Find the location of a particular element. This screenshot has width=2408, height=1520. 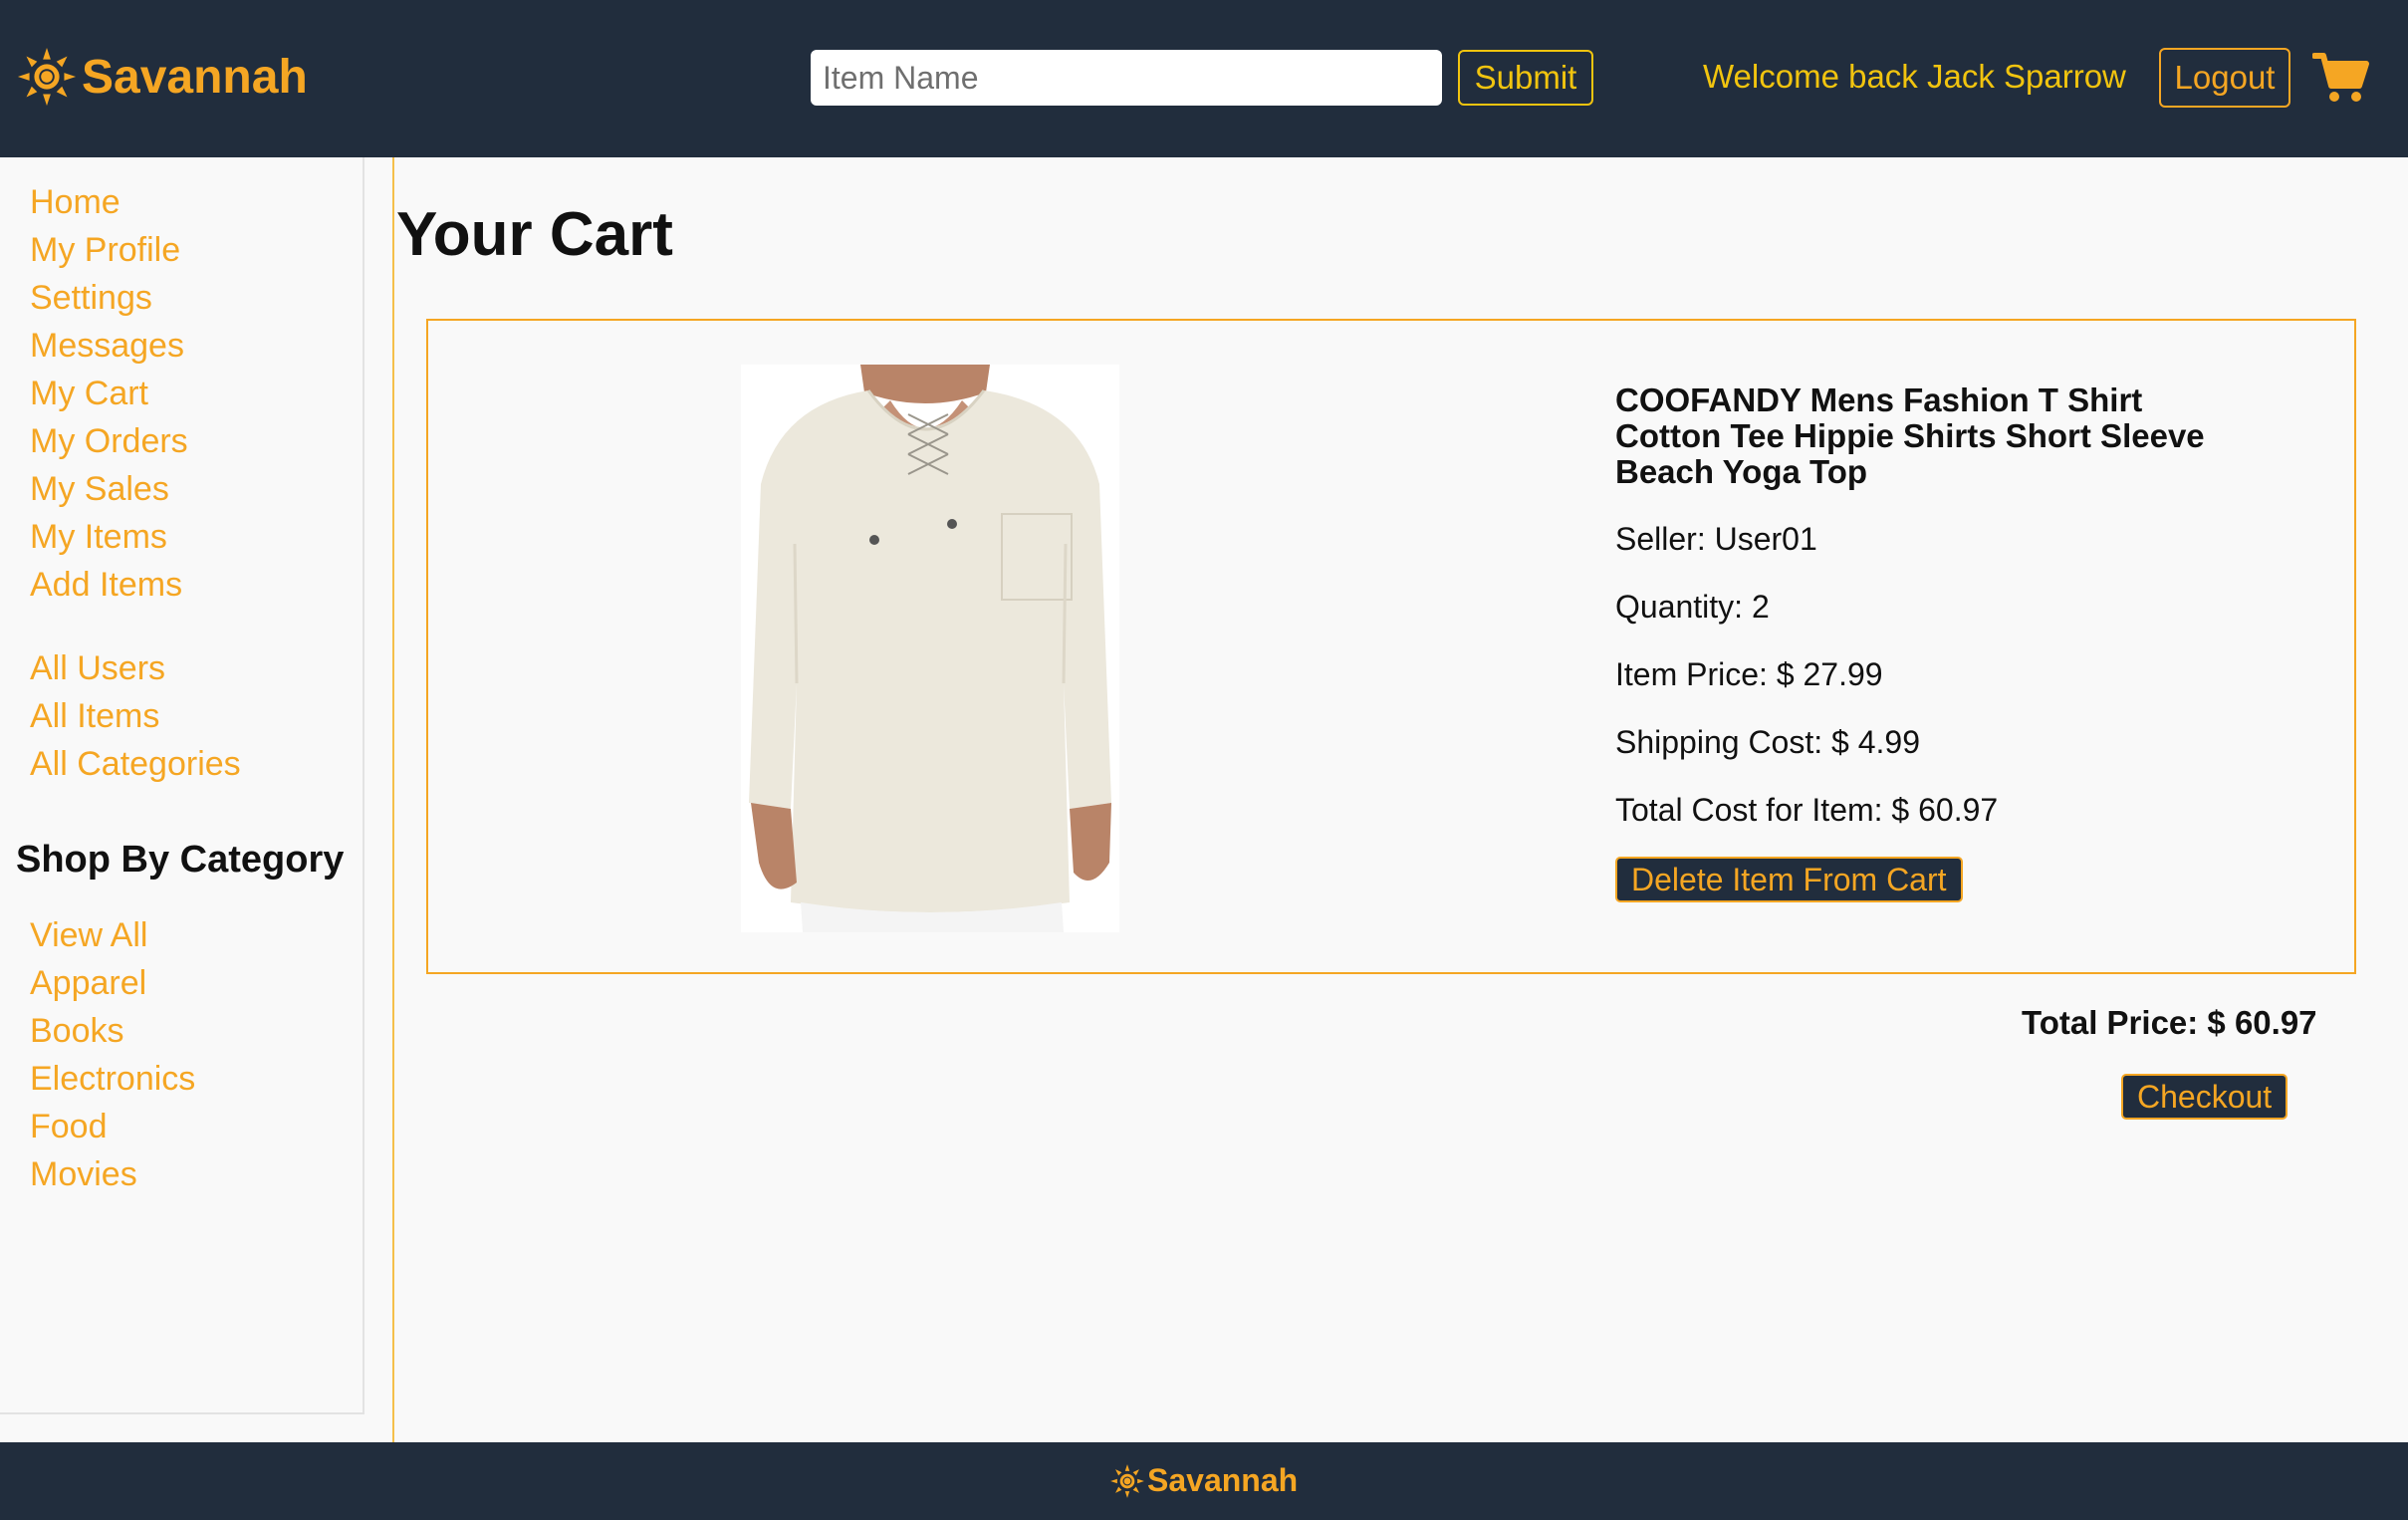

item-price-line: Item Price: $ 27.99 is located at coordinates (1934, 674).